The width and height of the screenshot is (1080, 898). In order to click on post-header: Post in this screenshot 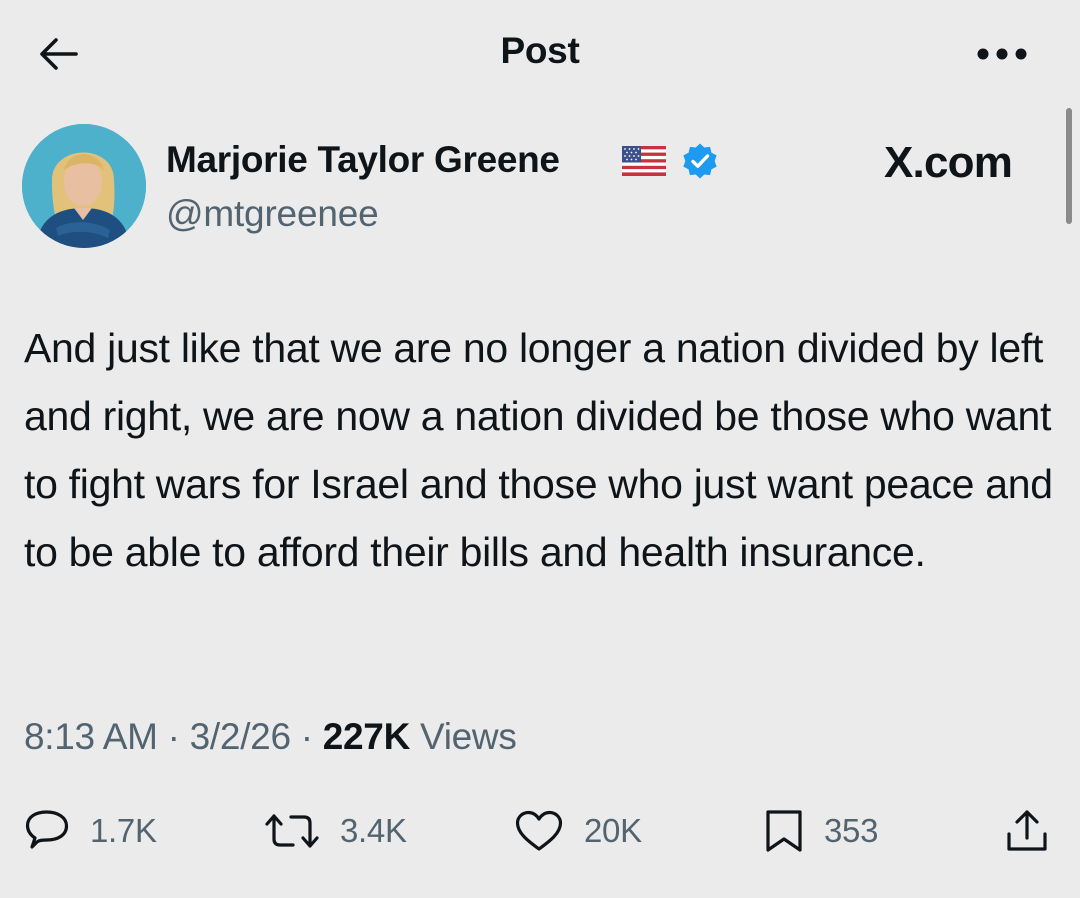, I will do `click(540, 55)`.